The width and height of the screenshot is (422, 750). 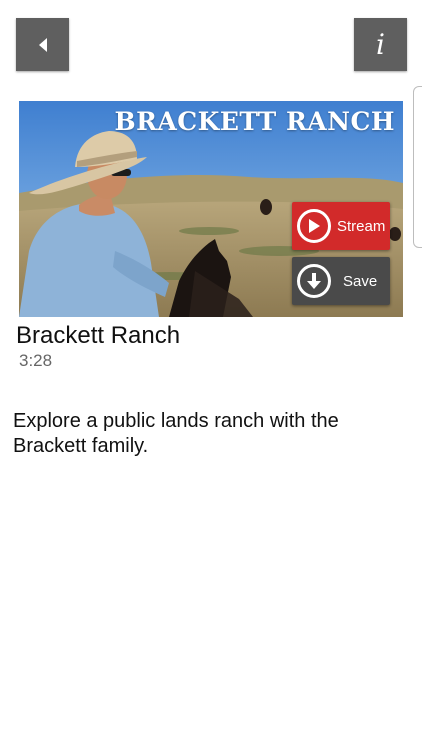 I want to click on save-label: Save, so click(x=360, y=281).